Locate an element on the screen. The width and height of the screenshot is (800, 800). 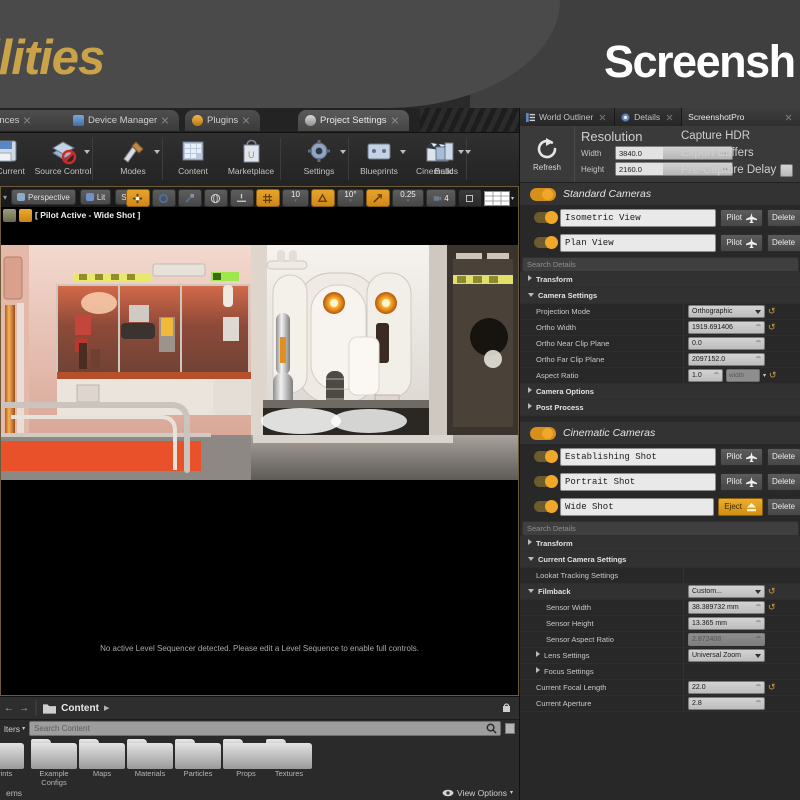
prop-lens-settings: Lens Settings Universal Zoom is located at coordinates (660, 656).